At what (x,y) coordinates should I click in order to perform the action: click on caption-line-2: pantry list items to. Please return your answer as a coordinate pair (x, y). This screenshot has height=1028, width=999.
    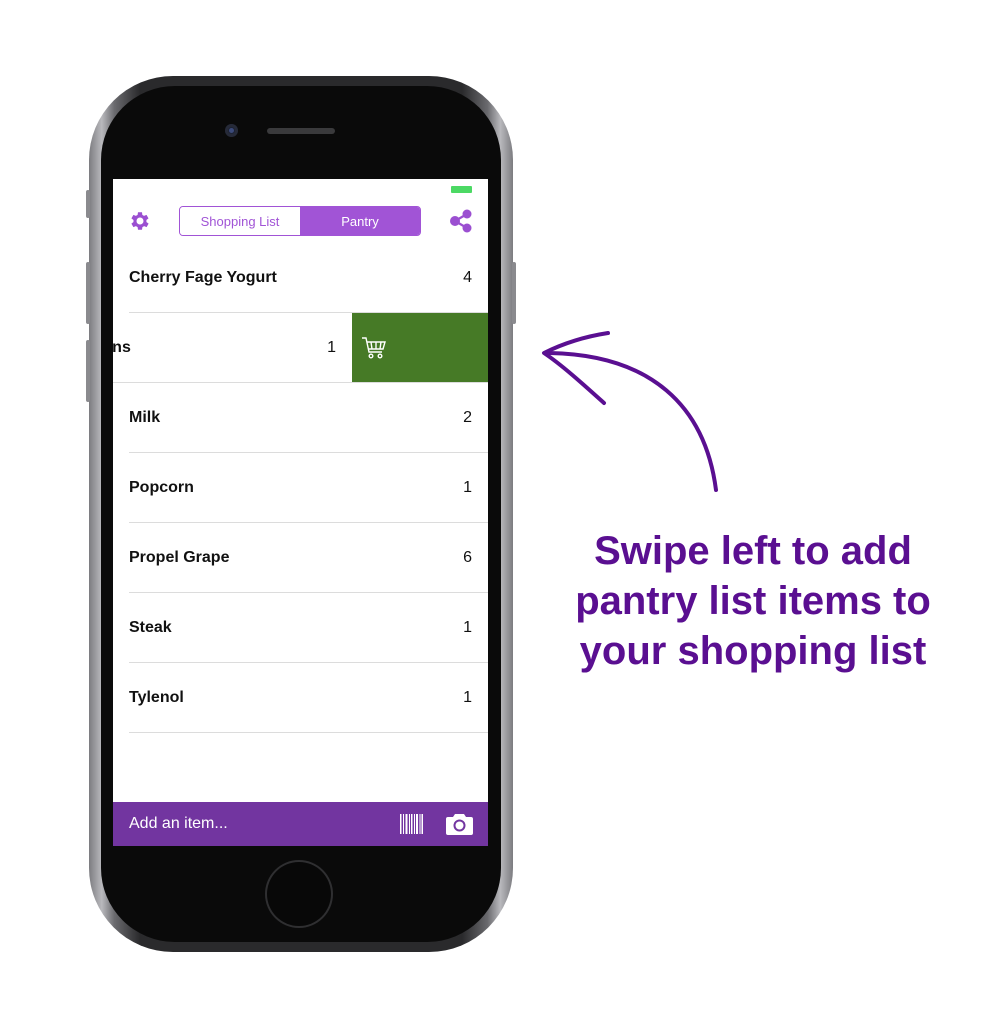
    Looking at the image, I should click on (753, 601).